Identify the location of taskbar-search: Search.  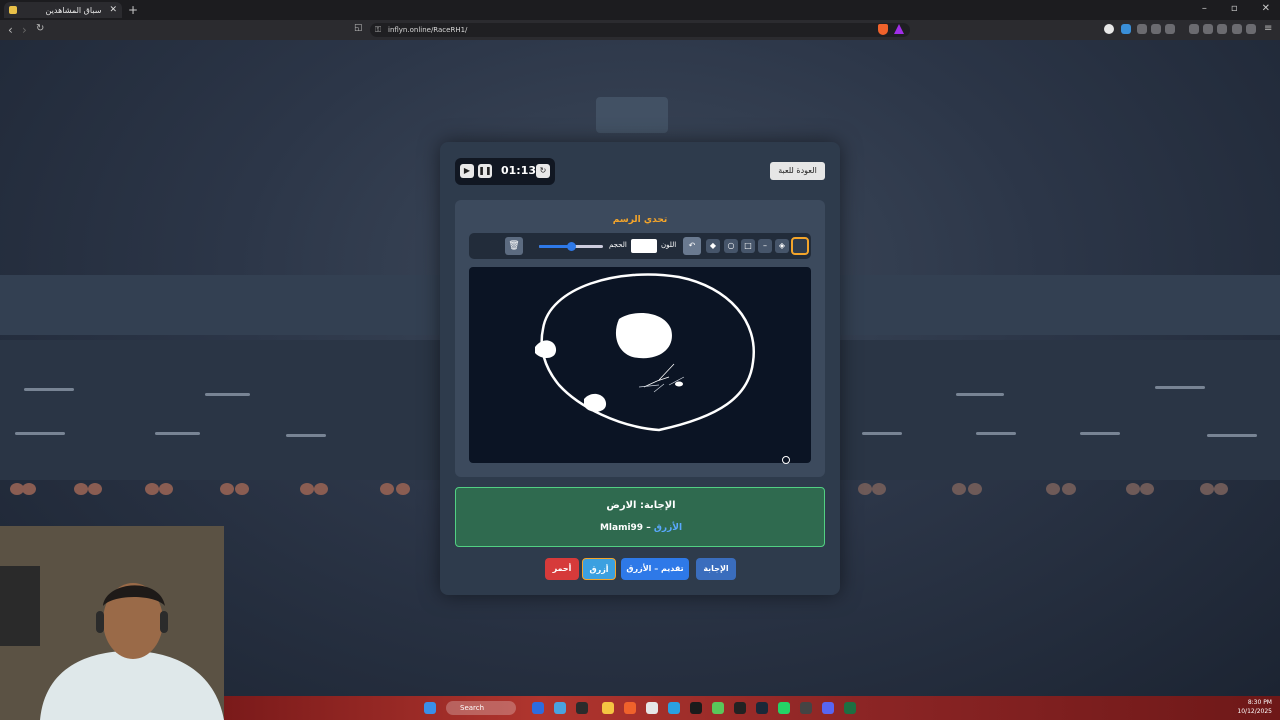
(481, 708).